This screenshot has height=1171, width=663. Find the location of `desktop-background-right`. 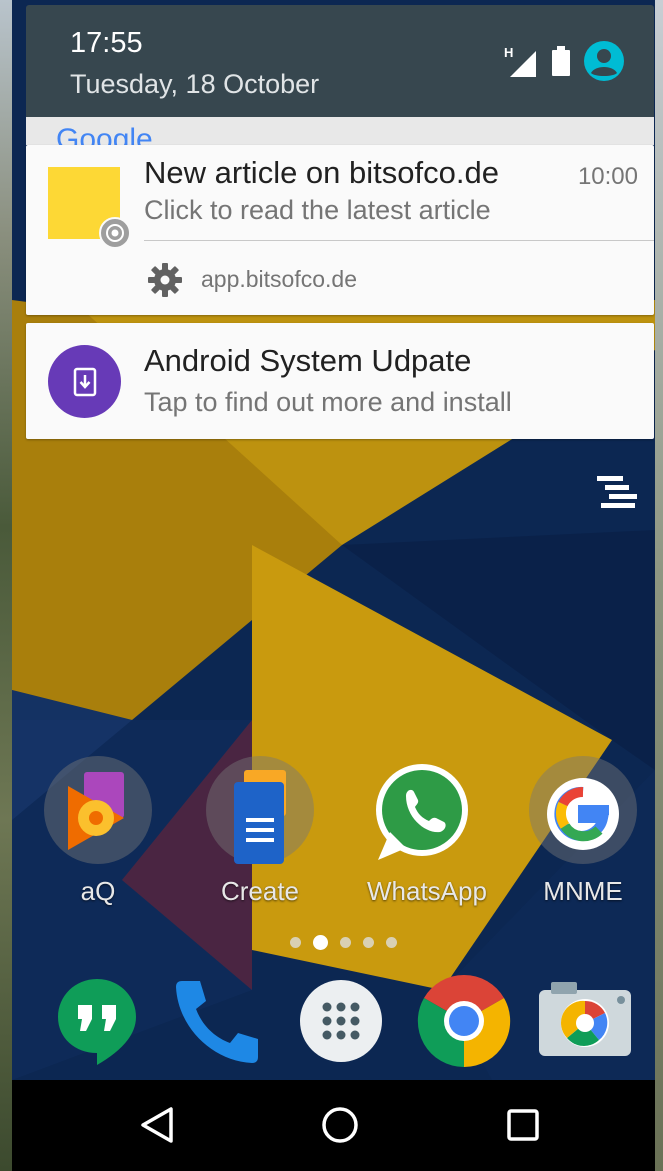

desktop-background-right is located at coordinates (659, 585).